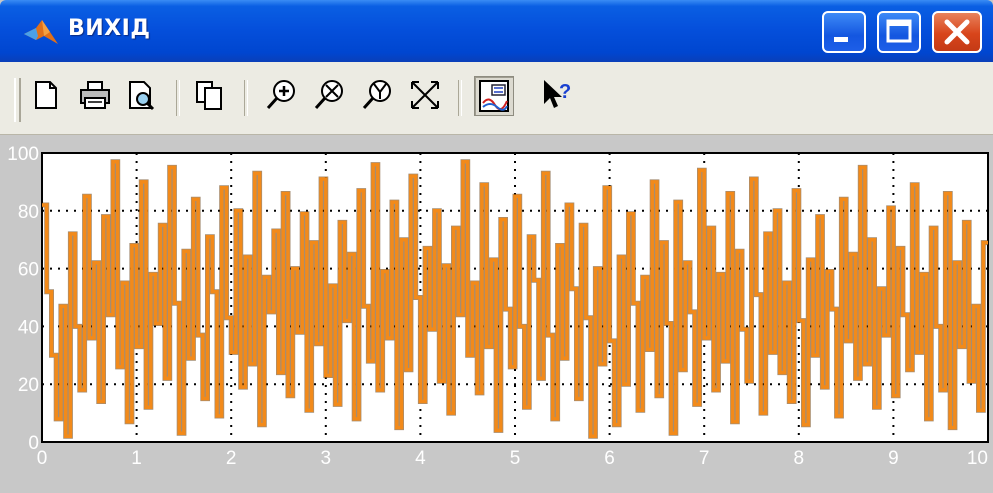  What do you see at coordinates (496, 31) in the screenshot?
I see `title-bar: ВИХІД` at bounding box center [496, 31].